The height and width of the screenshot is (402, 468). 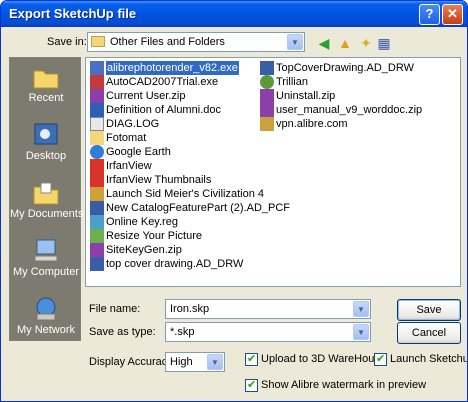 I want to click on upload-warehouse-checkbox, so click(x=251, y=359).